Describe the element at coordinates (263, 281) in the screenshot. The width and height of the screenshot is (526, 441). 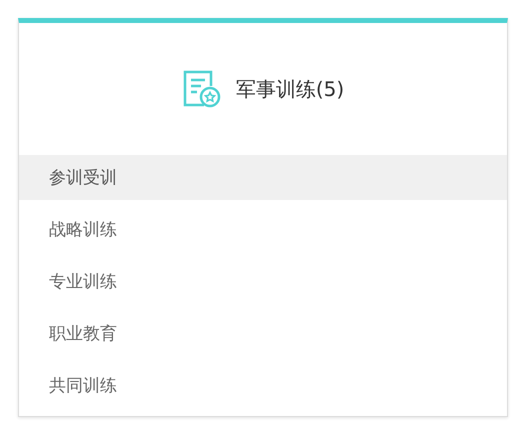
I see `menu-item: 专业训练` at that location.